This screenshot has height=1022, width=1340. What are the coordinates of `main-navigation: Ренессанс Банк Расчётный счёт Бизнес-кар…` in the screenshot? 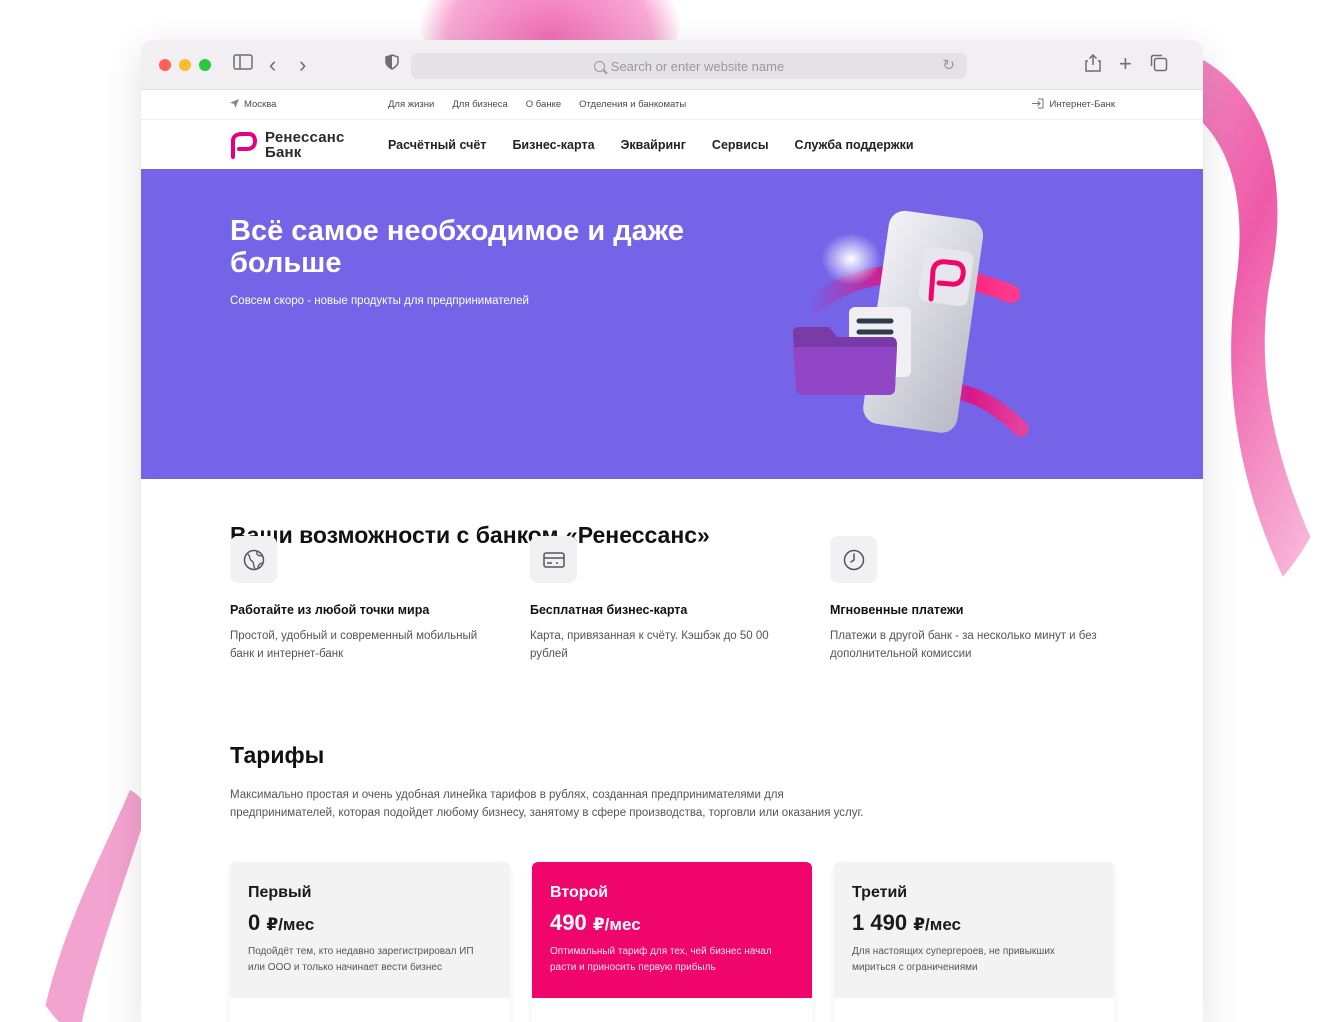 It's located at (672, 145).